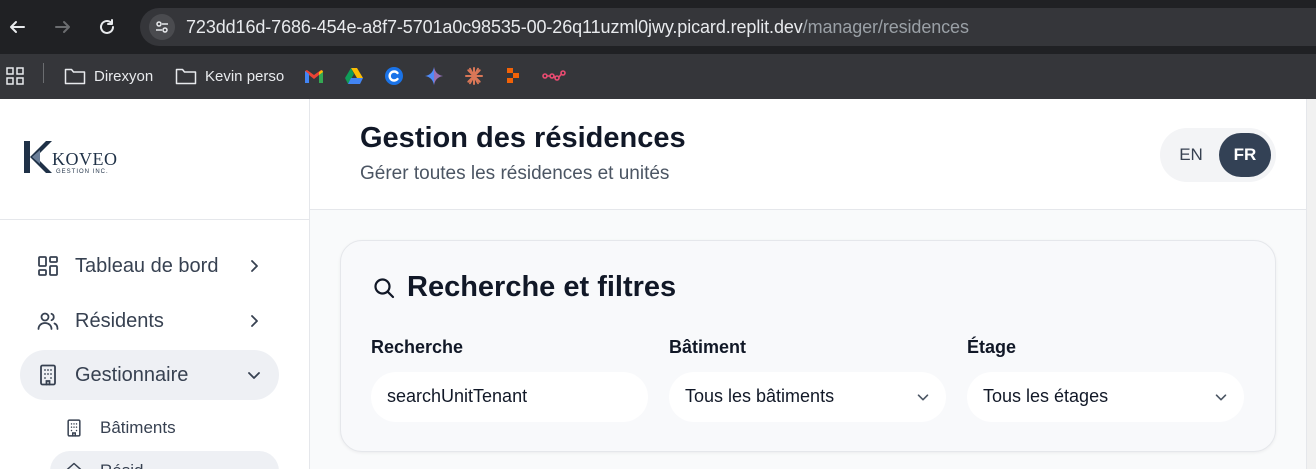 The image size is (1316, 469). I want to click on bookmark-n8n, so click(554, 76).